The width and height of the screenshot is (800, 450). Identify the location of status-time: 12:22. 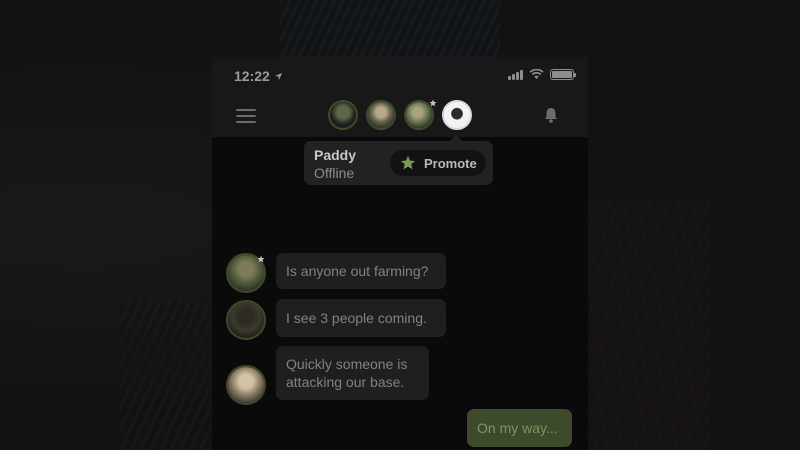
(258, 76).